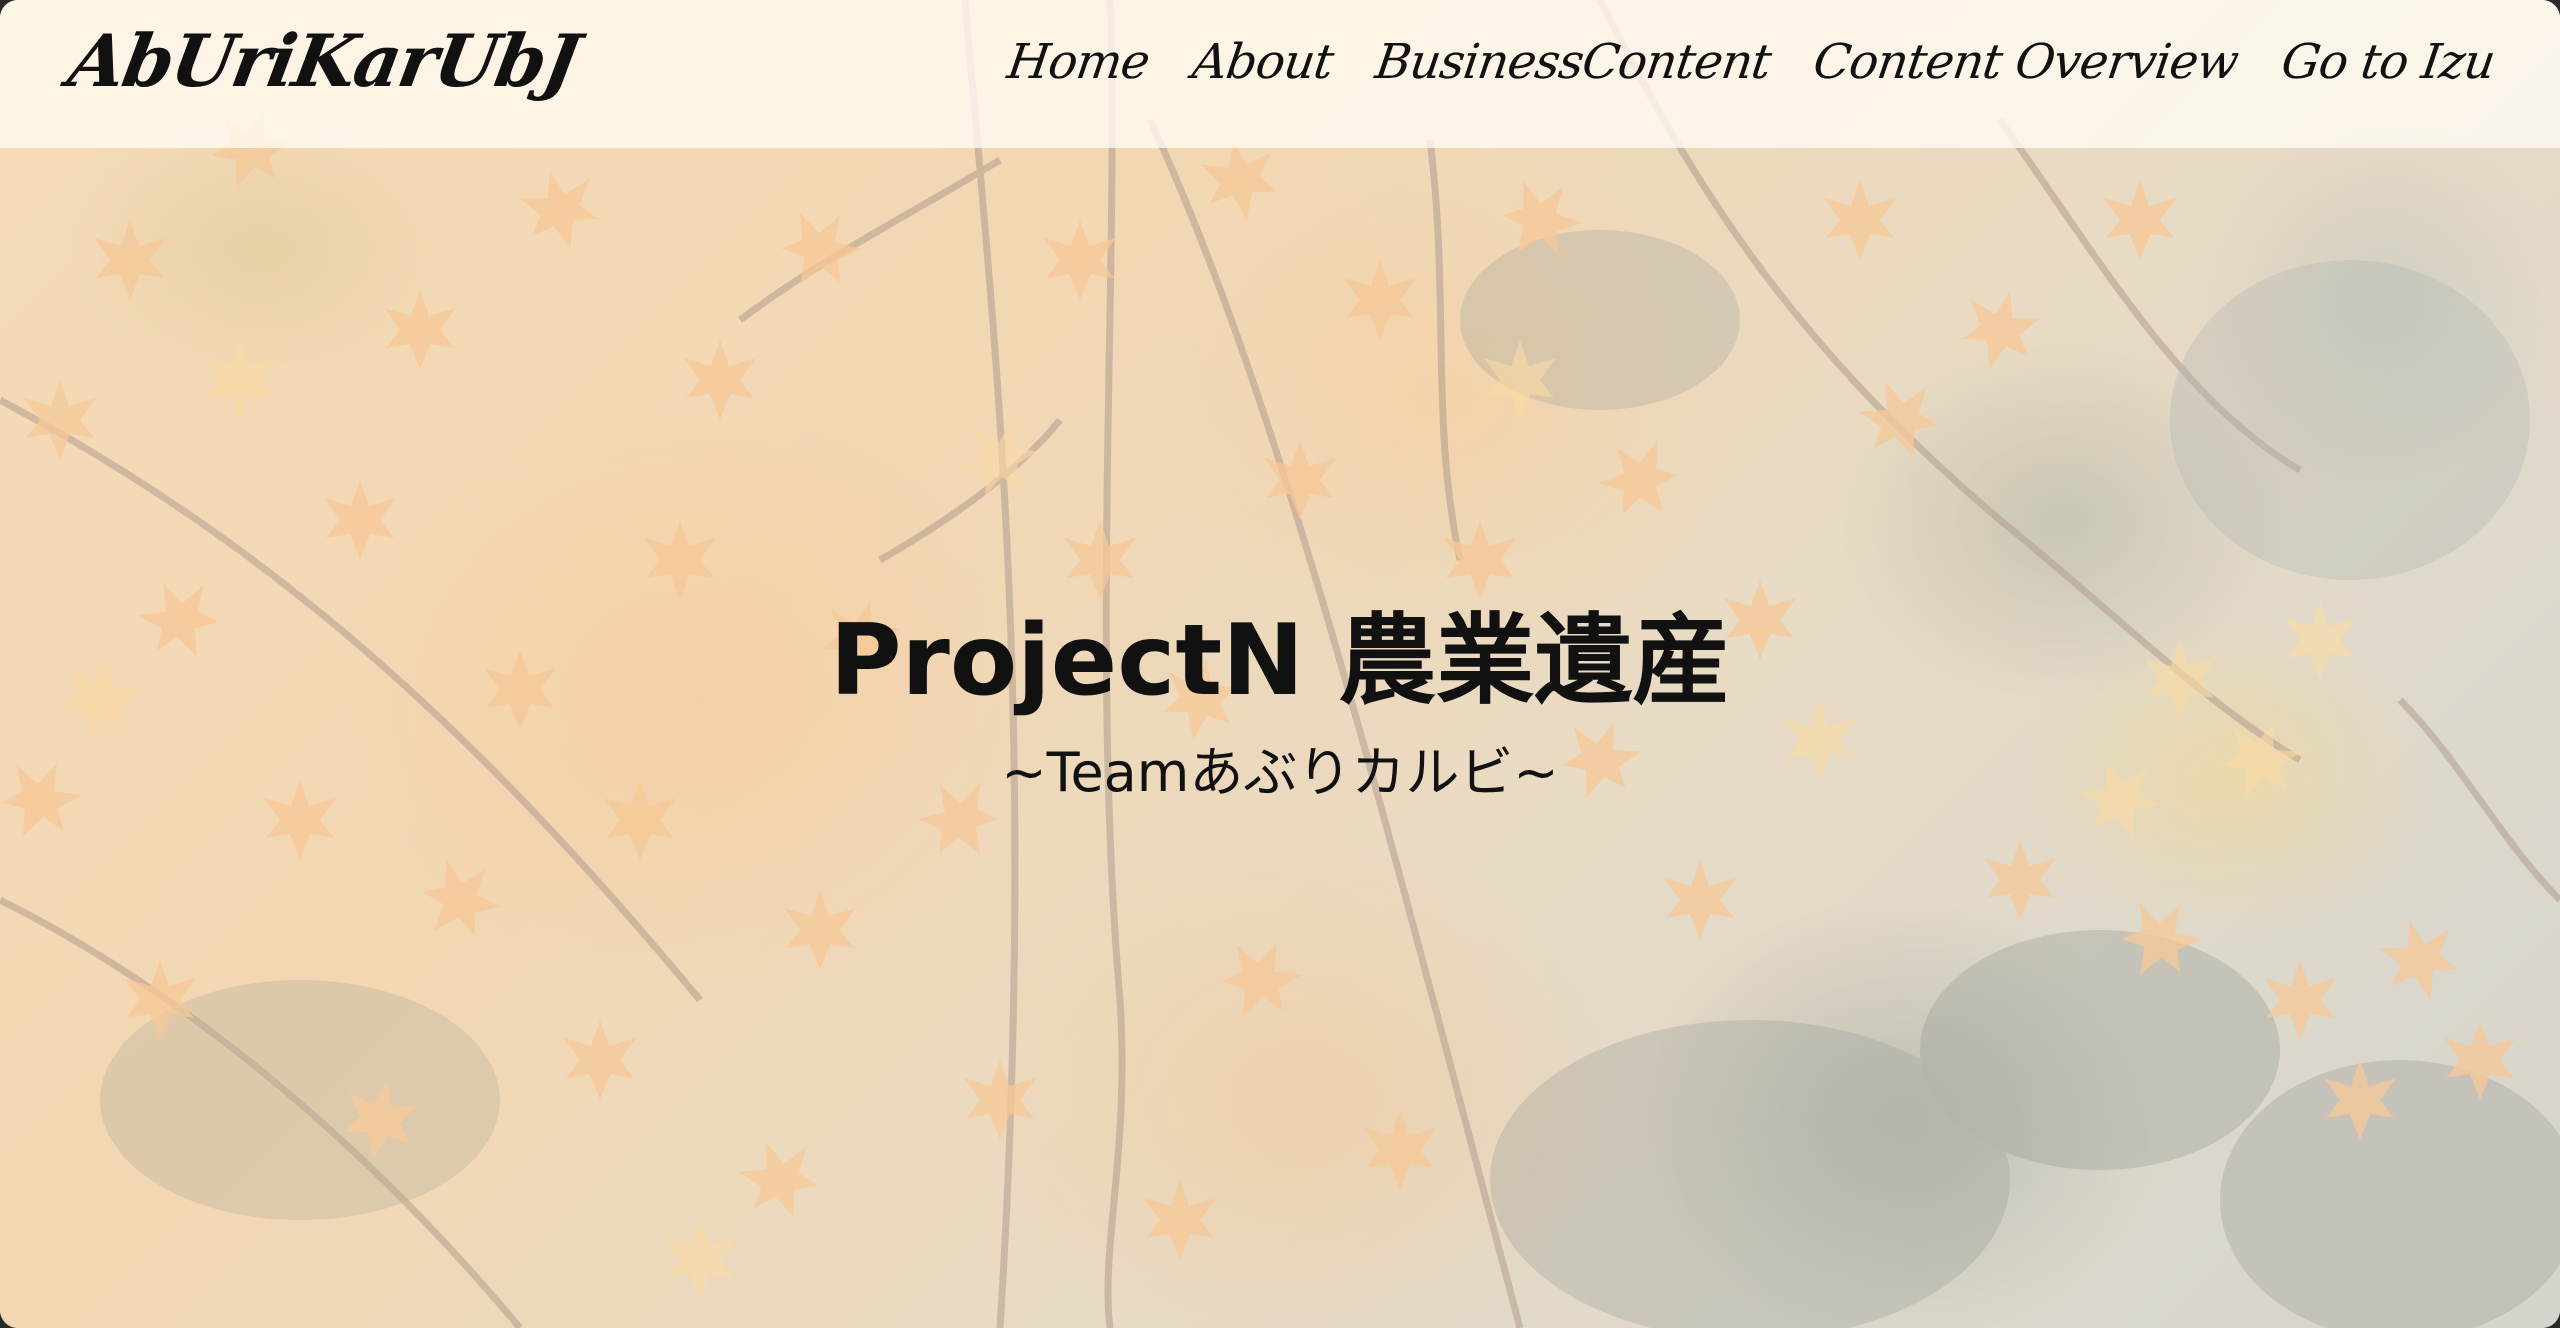  Describe the element at coordinates (324, 60) in the screenshot. I see `site-logo: AbUriKarUbJ` at that location.